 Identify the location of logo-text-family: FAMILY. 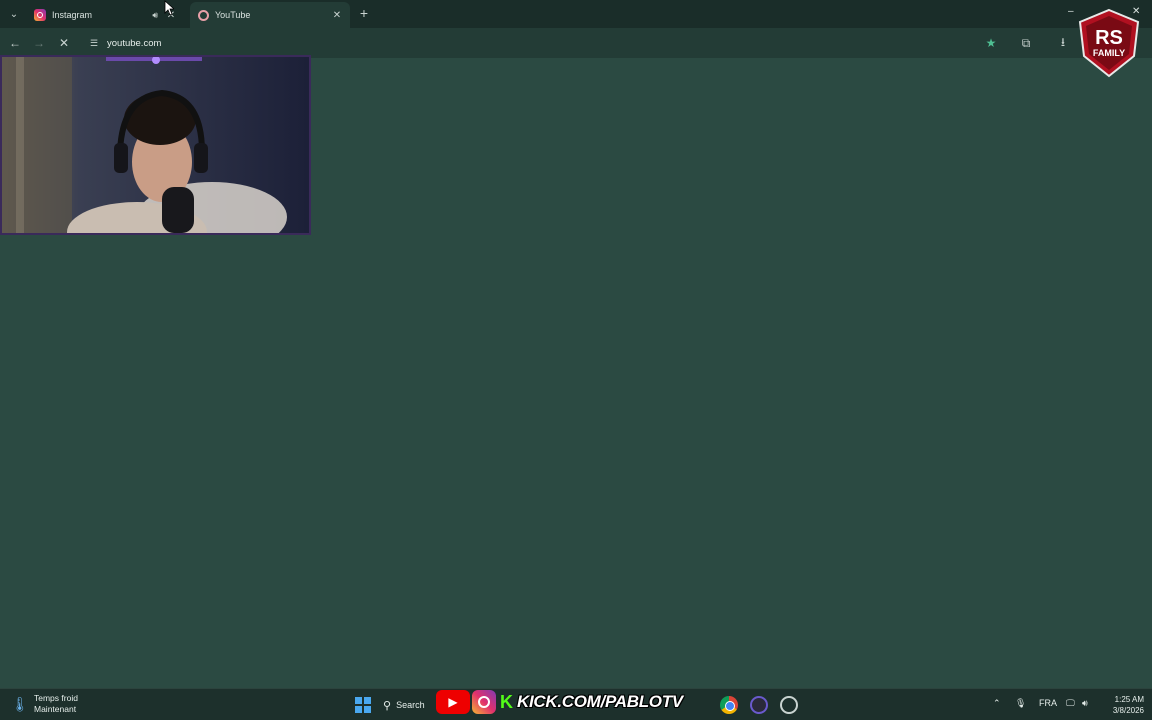
(1109, 53).